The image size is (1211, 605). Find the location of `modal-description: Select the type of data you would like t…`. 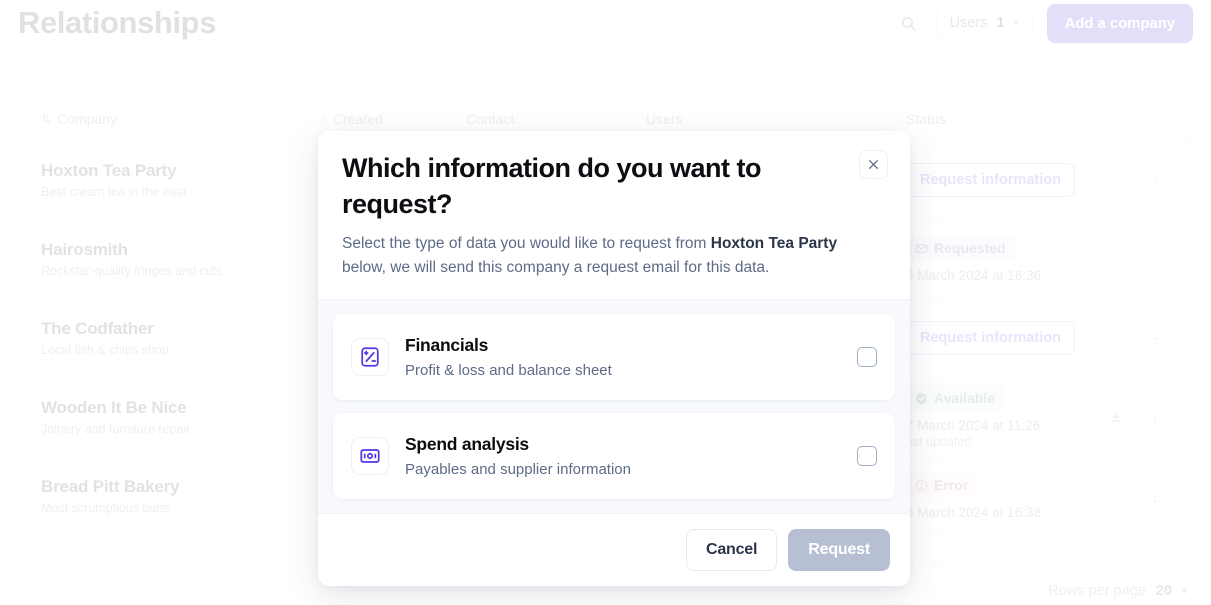

modal-description: Select the type of data you would like t… is located at coordinates (614, 255).